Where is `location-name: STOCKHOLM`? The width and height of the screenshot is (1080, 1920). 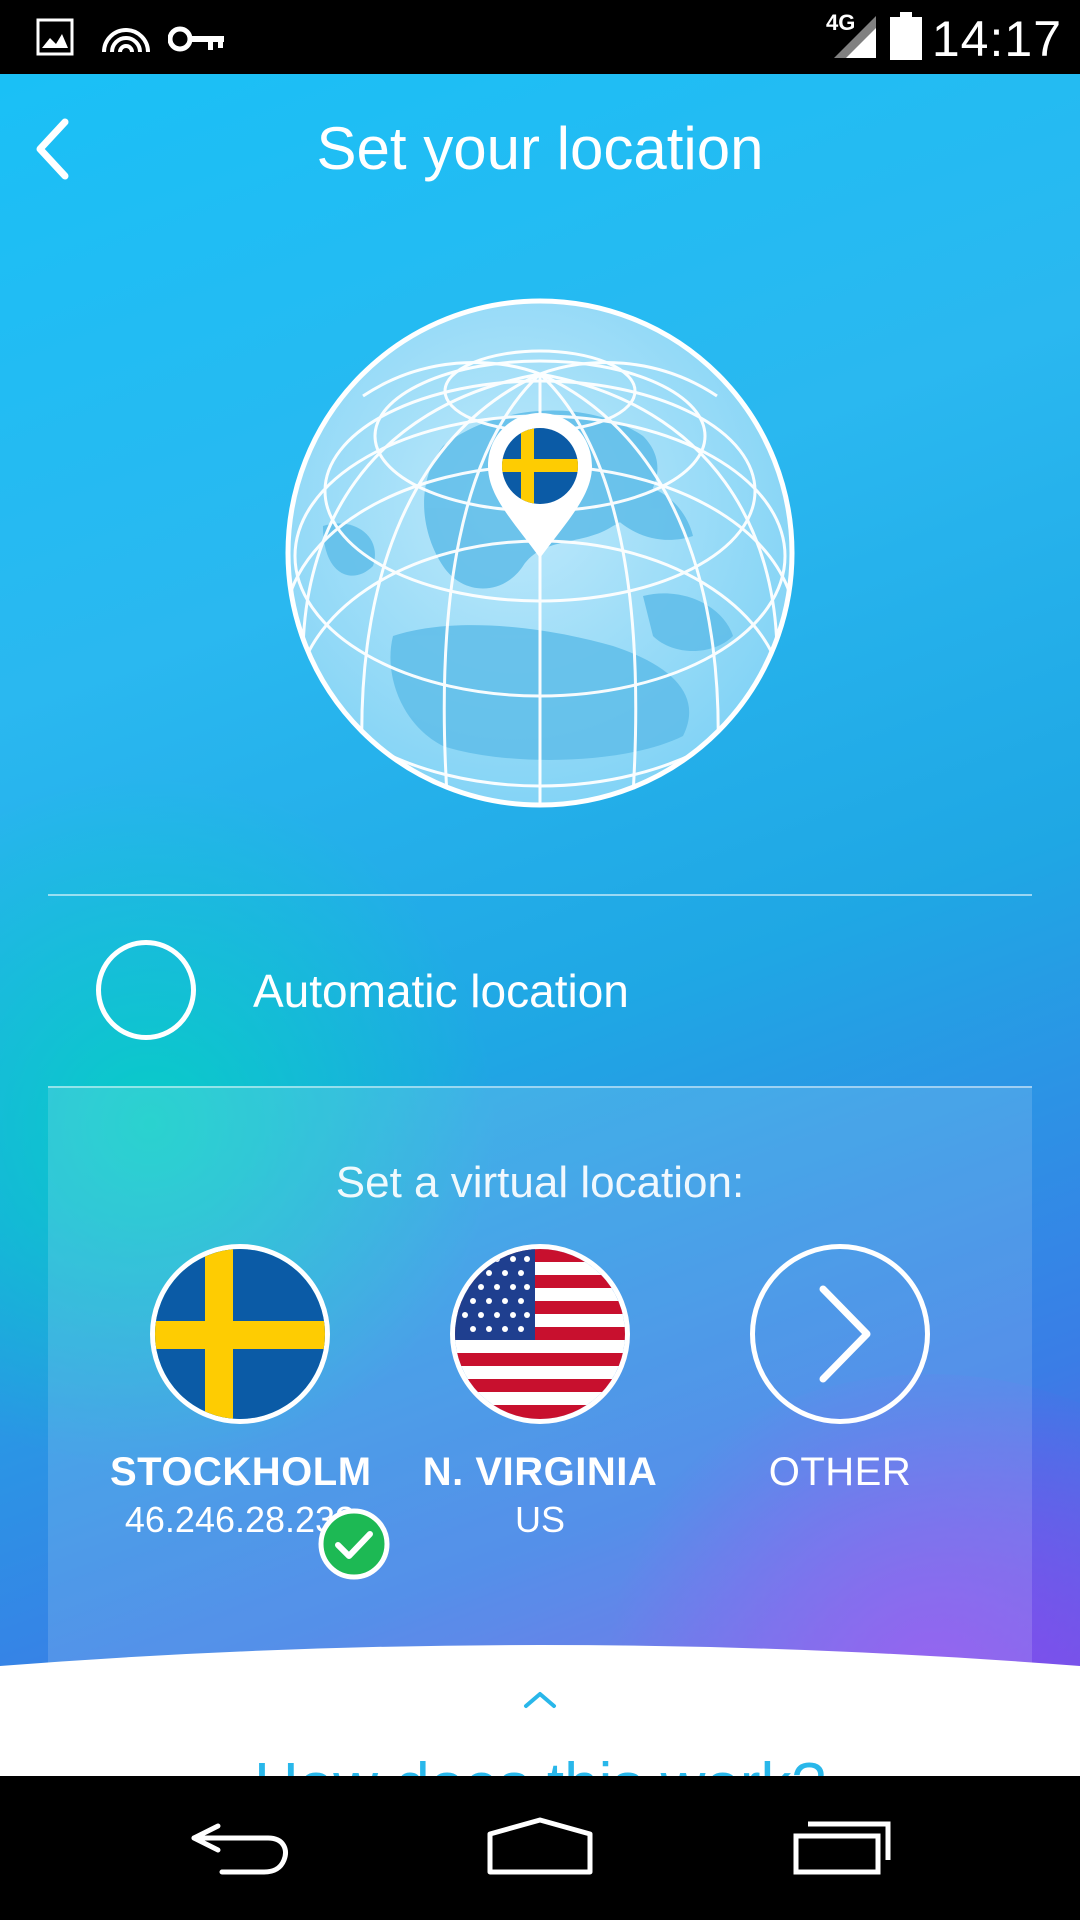 location-name: STOCKHOLM is located at coordinates (241, 1472).